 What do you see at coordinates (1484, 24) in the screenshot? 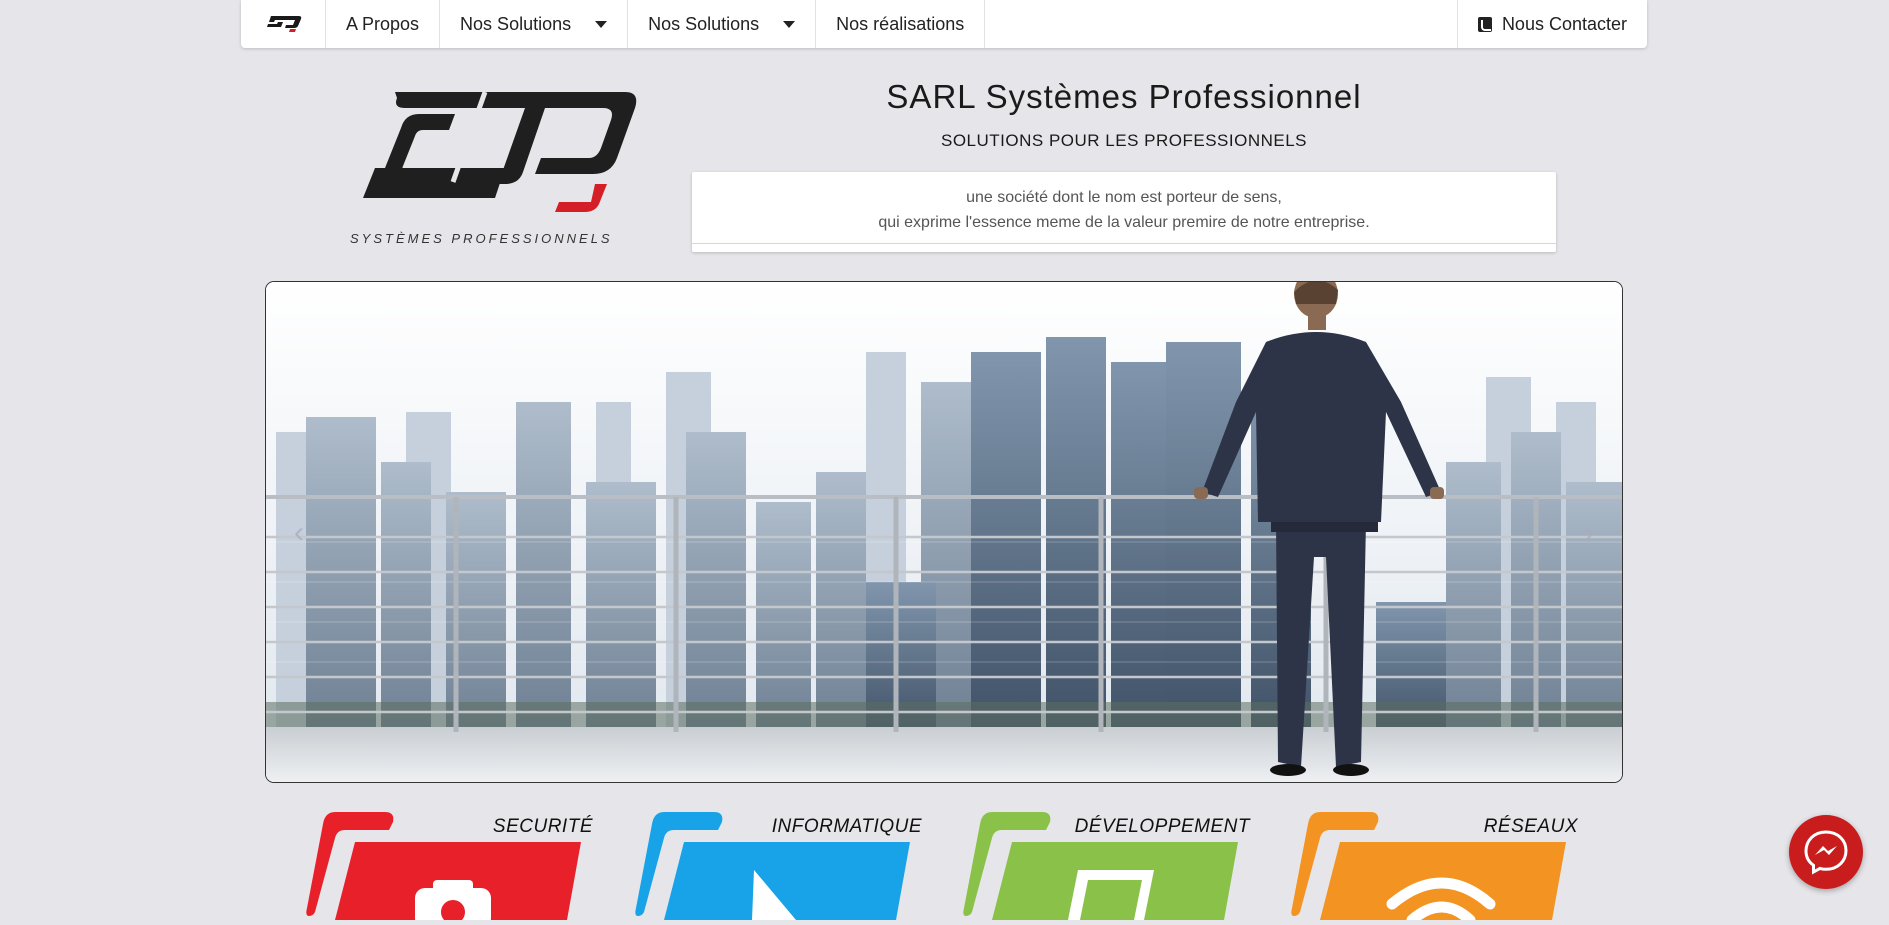
I see `phone-icon` at bounding box center [1484, 24].